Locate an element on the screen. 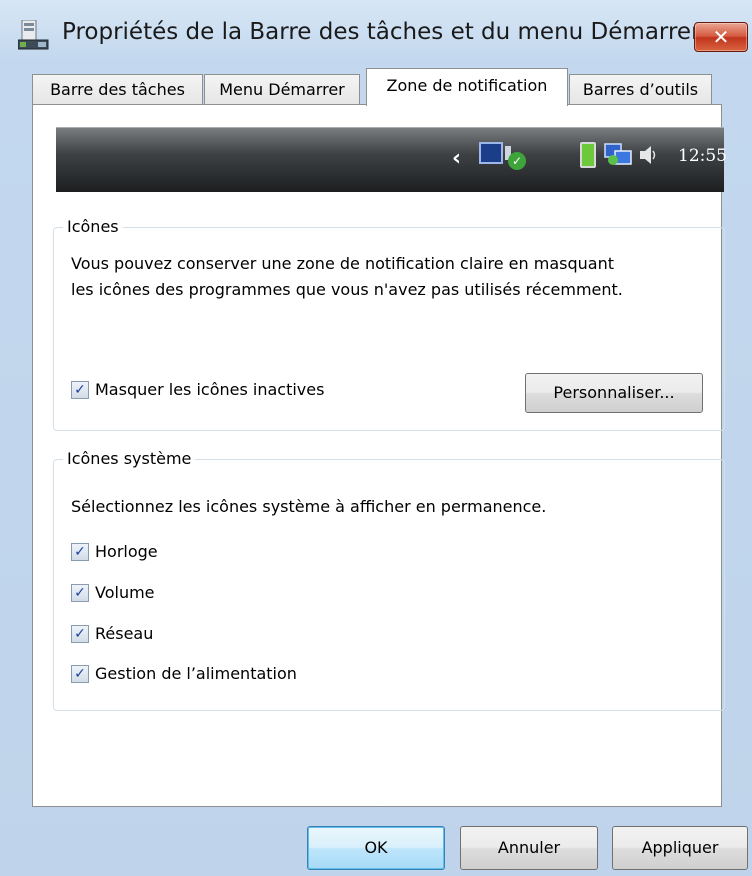  tab-notification-area: Zone de notification is located at coordinates (467, 87).